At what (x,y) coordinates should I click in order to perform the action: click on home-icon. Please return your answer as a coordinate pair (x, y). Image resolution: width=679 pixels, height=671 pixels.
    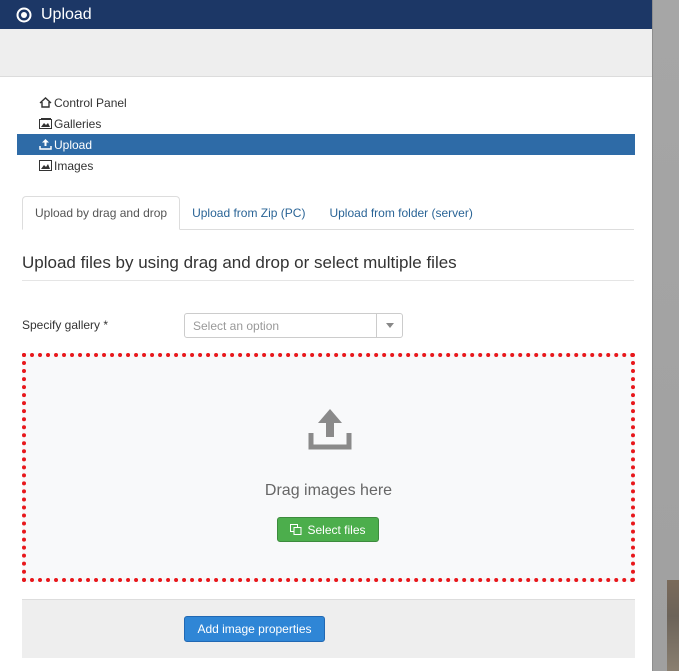
    Looking at the image, I should click on (45, 102).